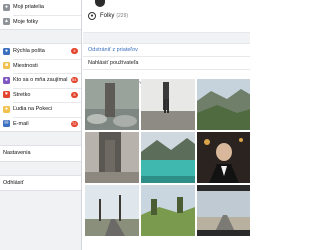  Describe the element at coordinates (166, 63) in the screenshot. I see `report-user-button: Nahlásiť používateľa` at that location.